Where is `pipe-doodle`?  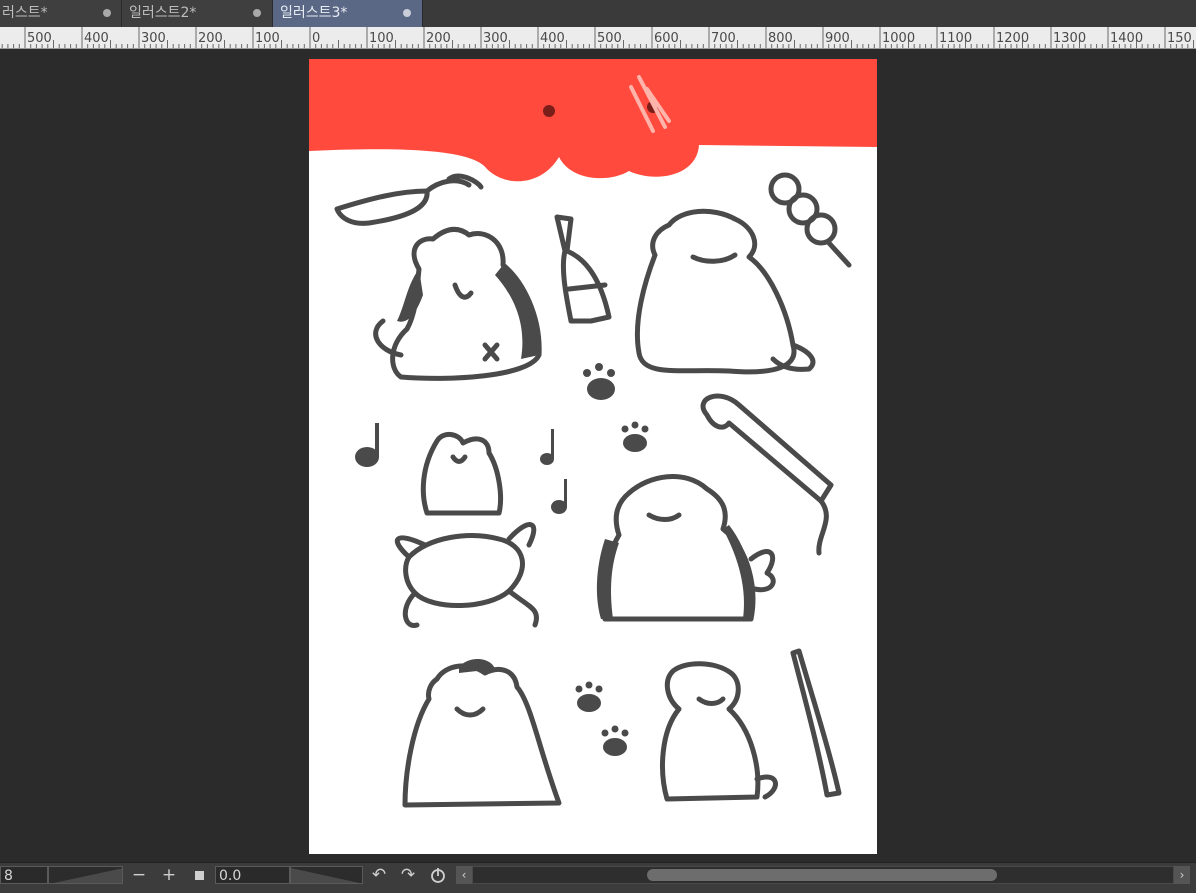 pipe-doodle is located at coordinates (767, 448).